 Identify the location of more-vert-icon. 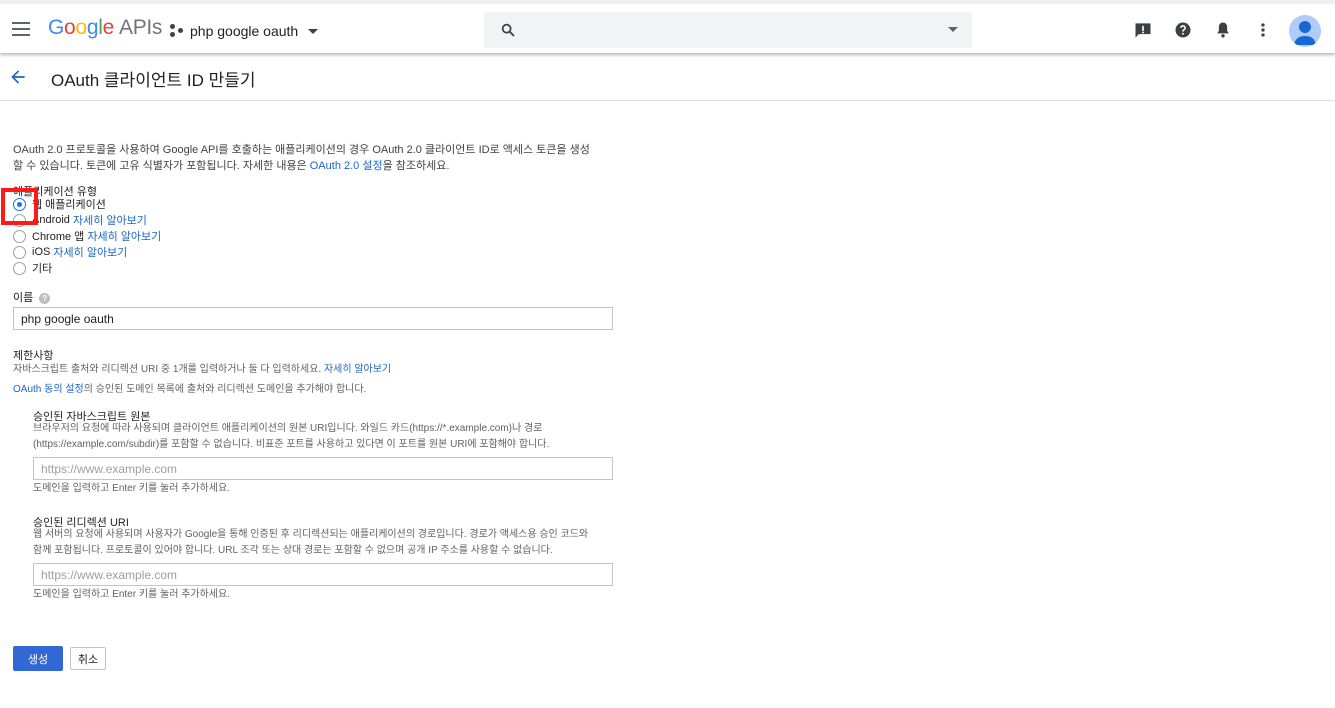
(1263, 30).